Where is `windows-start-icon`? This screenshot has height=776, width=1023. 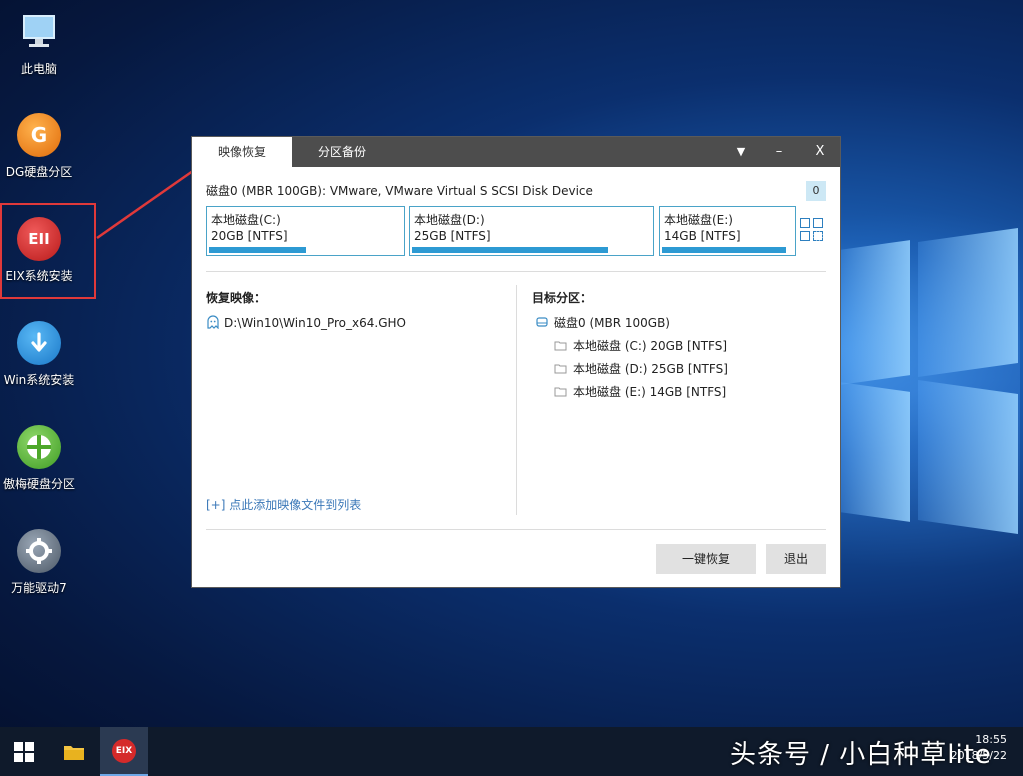 windows-start-icon is located at coordinates (24, 751).